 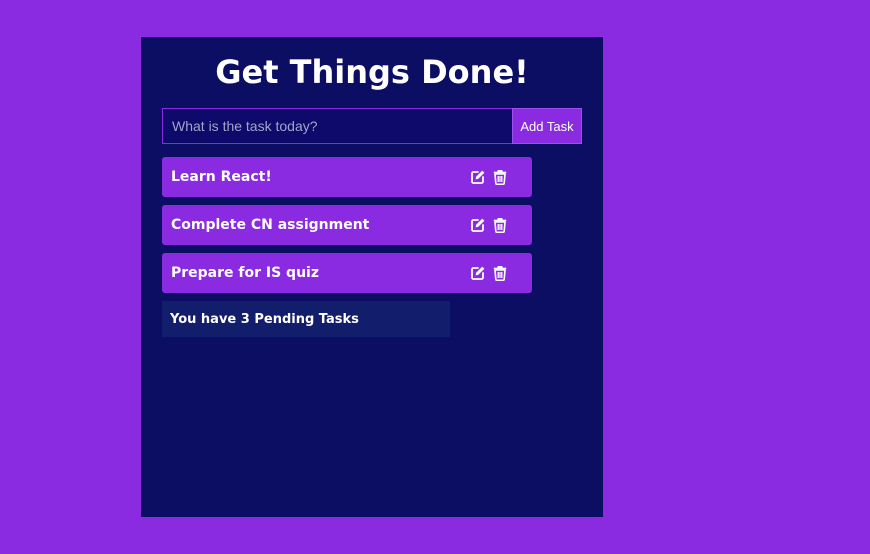 What do you see at coordinates (347, 273) in the screenshot?
I see `task-item: Prepare for IS quiz` at bounding box center [347, 273].